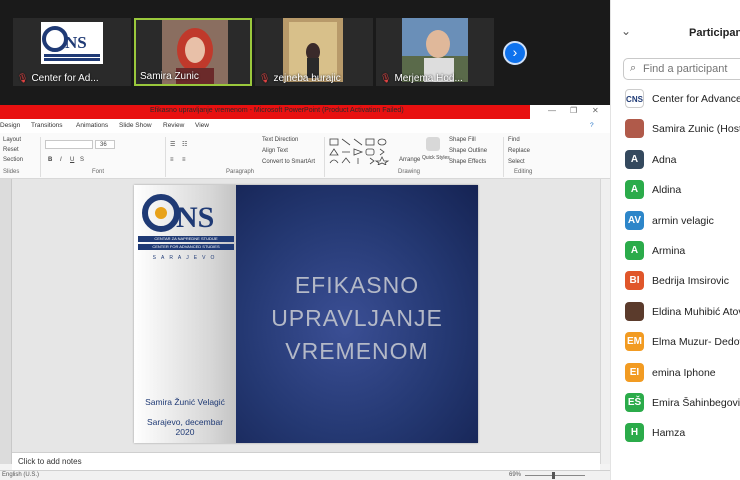 Image resolution: width=740 pixels, height=480 pixels. Describe the element at coordinates (186, 258) in the screenshot. I see `logo-city: SARAJEVO` at that location.